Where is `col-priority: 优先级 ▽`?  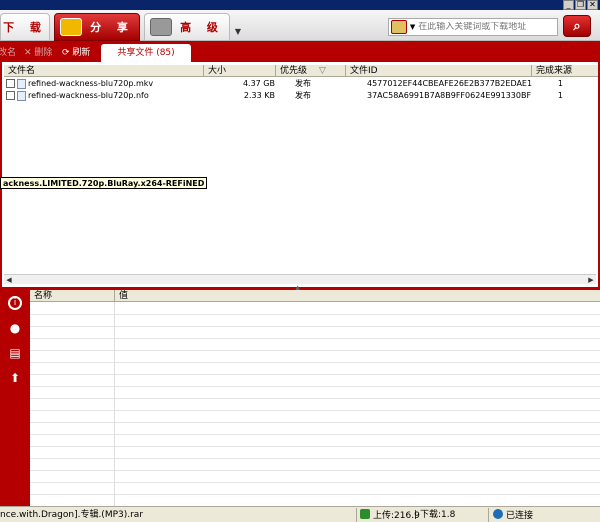
col-priority: 优先级 ▽ is located at coordinates (311, 71).